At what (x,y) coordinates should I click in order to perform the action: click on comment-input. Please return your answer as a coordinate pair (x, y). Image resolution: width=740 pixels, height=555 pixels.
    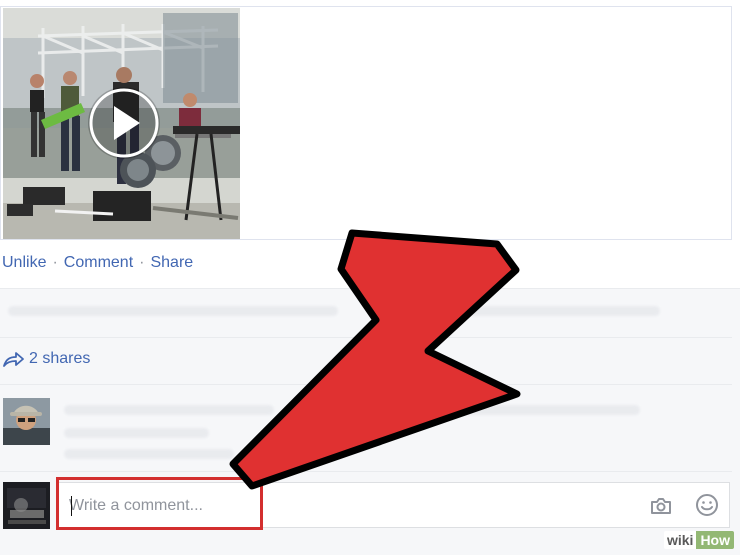
    Looking at the image, I should click on (344, 506).